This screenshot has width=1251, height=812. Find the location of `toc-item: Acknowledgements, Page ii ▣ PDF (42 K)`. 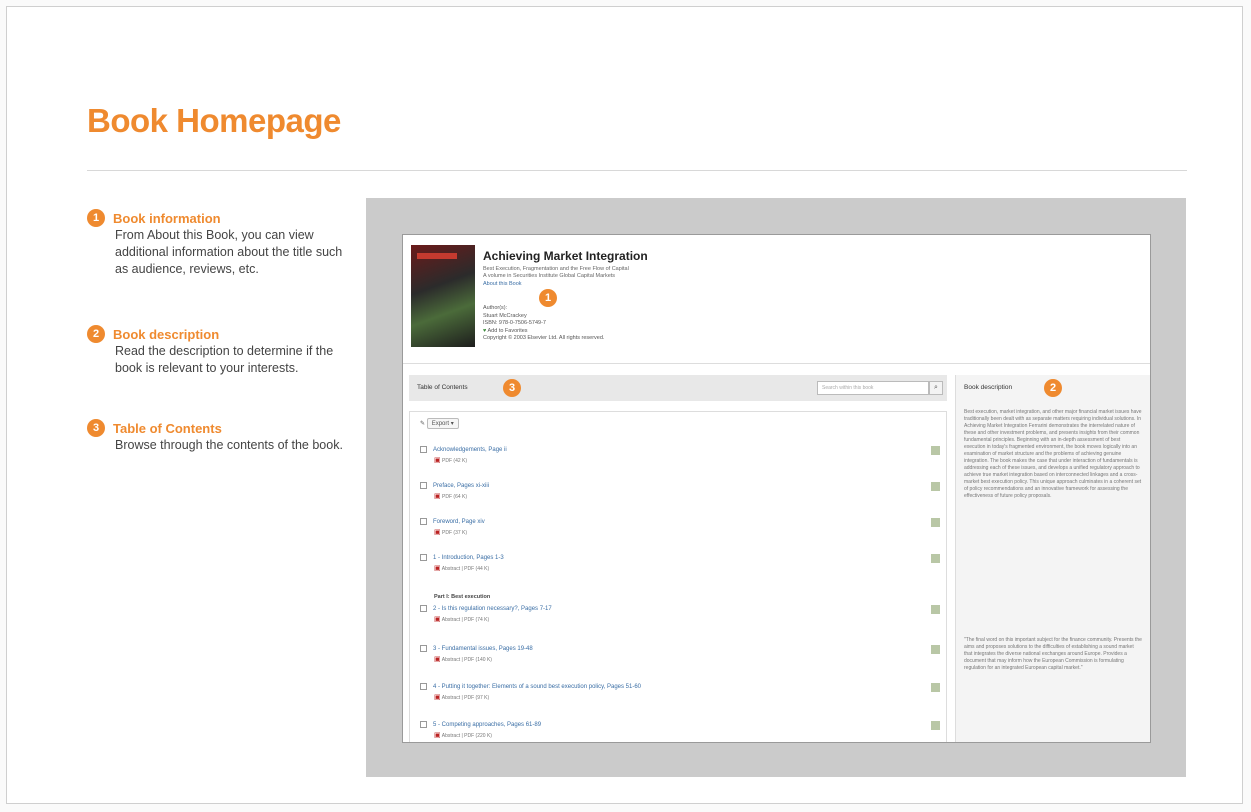

toc-item: Acknowledgements, Page ii ▣ PDF (42 K) is located at coordinates (680, 455).